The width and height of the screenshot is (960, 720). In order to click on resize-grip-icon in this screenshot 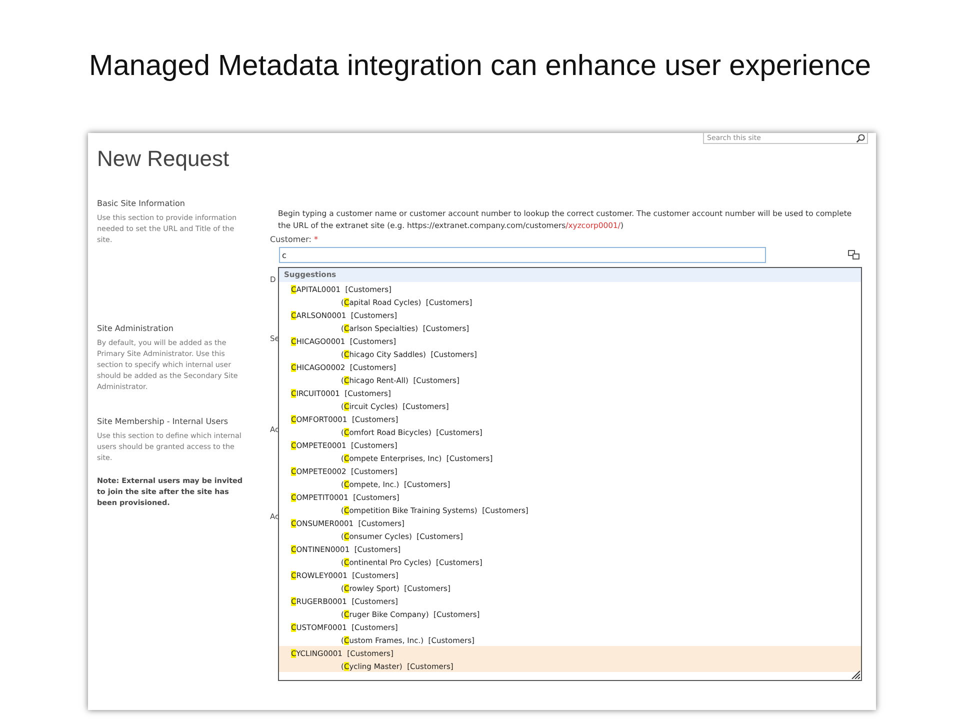, I will do `click(855, 674)`.